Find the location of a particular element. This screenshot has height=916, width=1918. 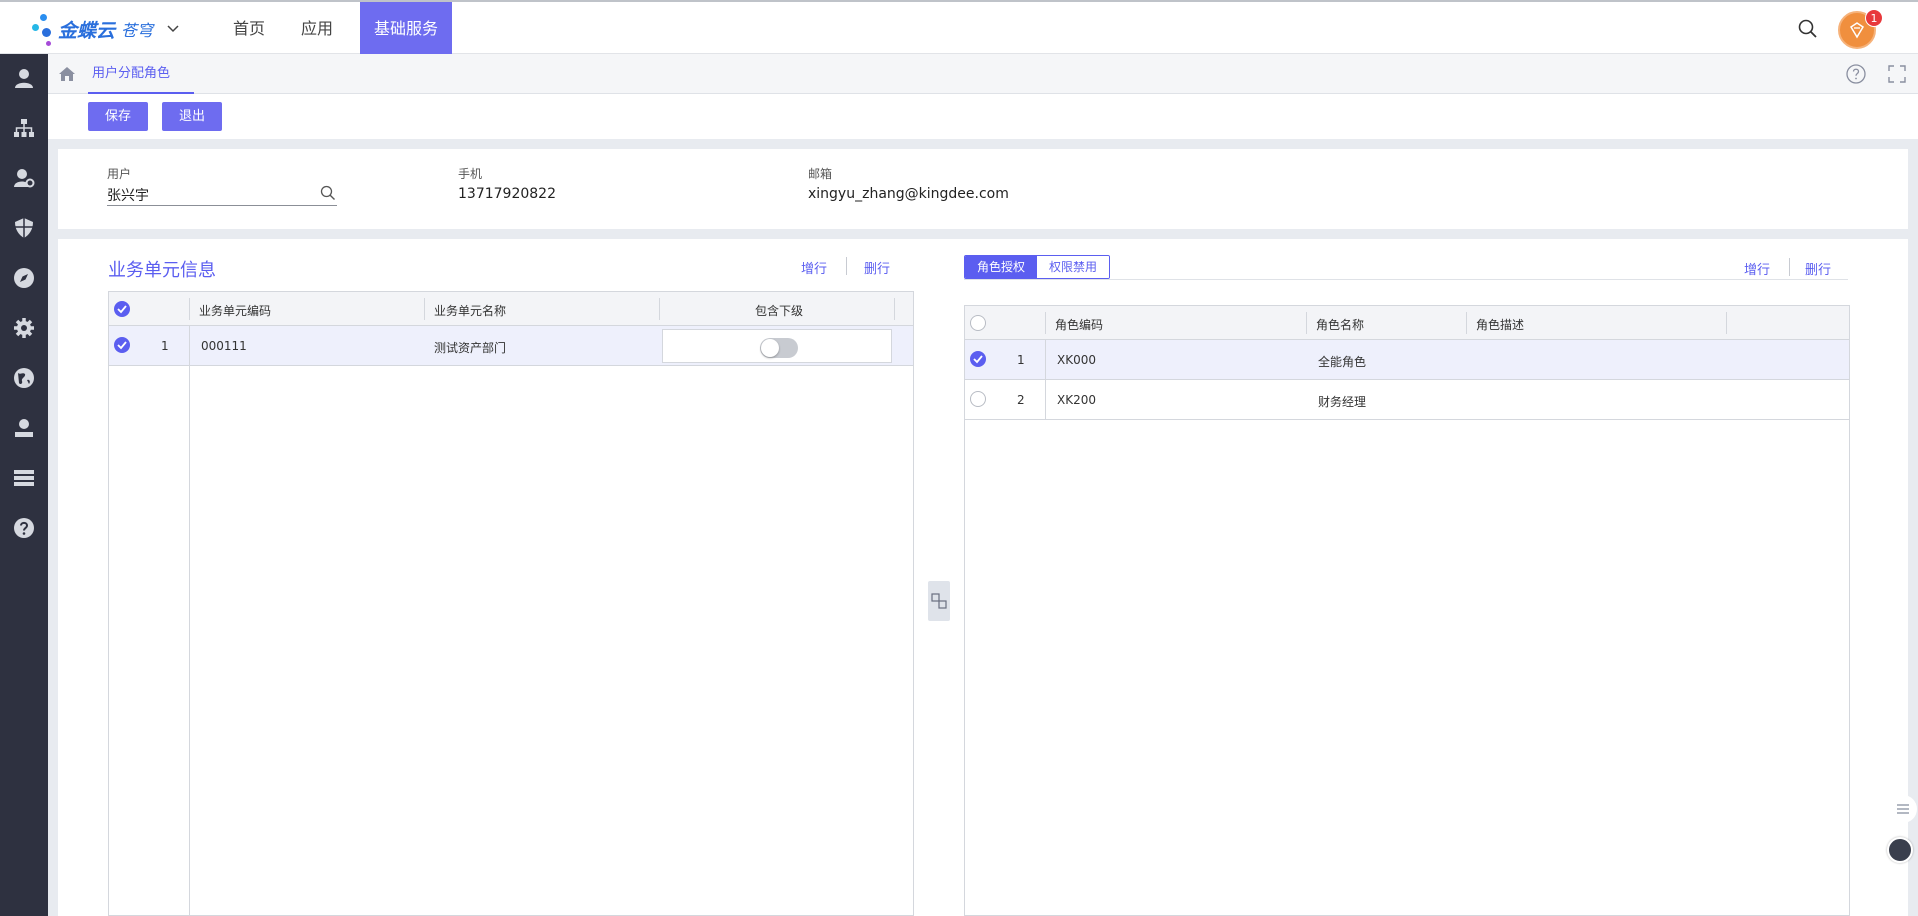

tab-permission-disable: 权限禁用 is located at coordinates (1073, 267).